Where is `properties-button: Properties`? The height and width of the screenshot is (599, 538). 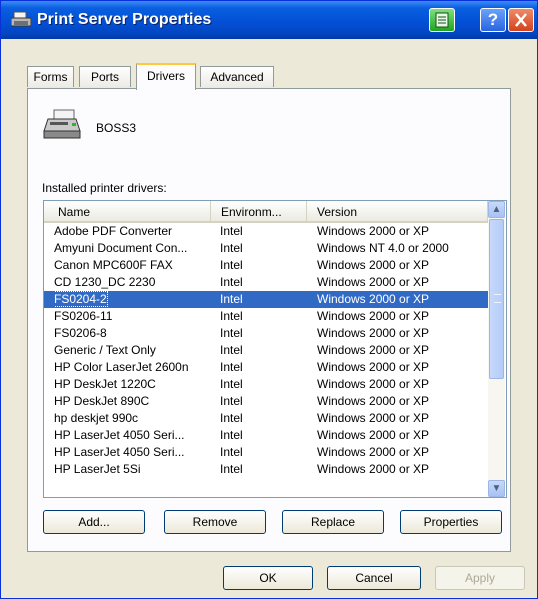
properties-button: Properties is located at coordinates (451, 522).